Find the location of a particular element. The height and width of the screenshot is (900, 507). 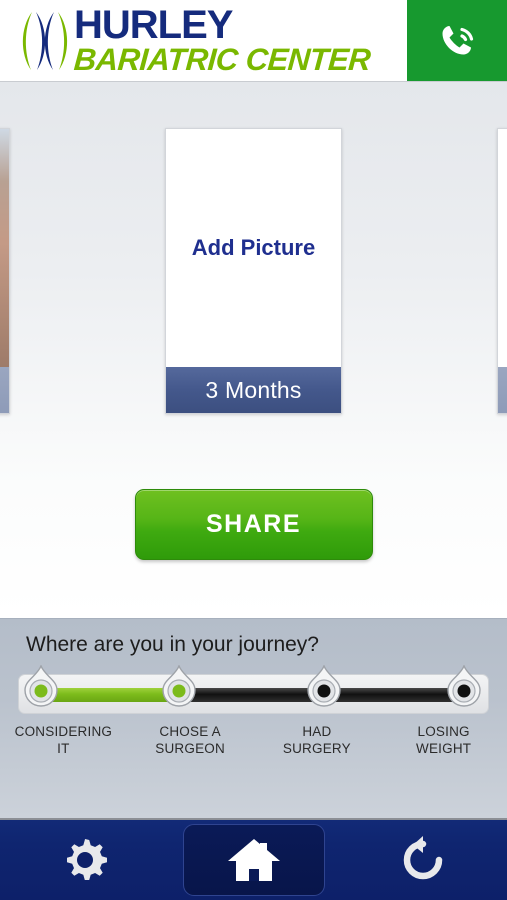

journey-slider is located at coordinates (253, 689).